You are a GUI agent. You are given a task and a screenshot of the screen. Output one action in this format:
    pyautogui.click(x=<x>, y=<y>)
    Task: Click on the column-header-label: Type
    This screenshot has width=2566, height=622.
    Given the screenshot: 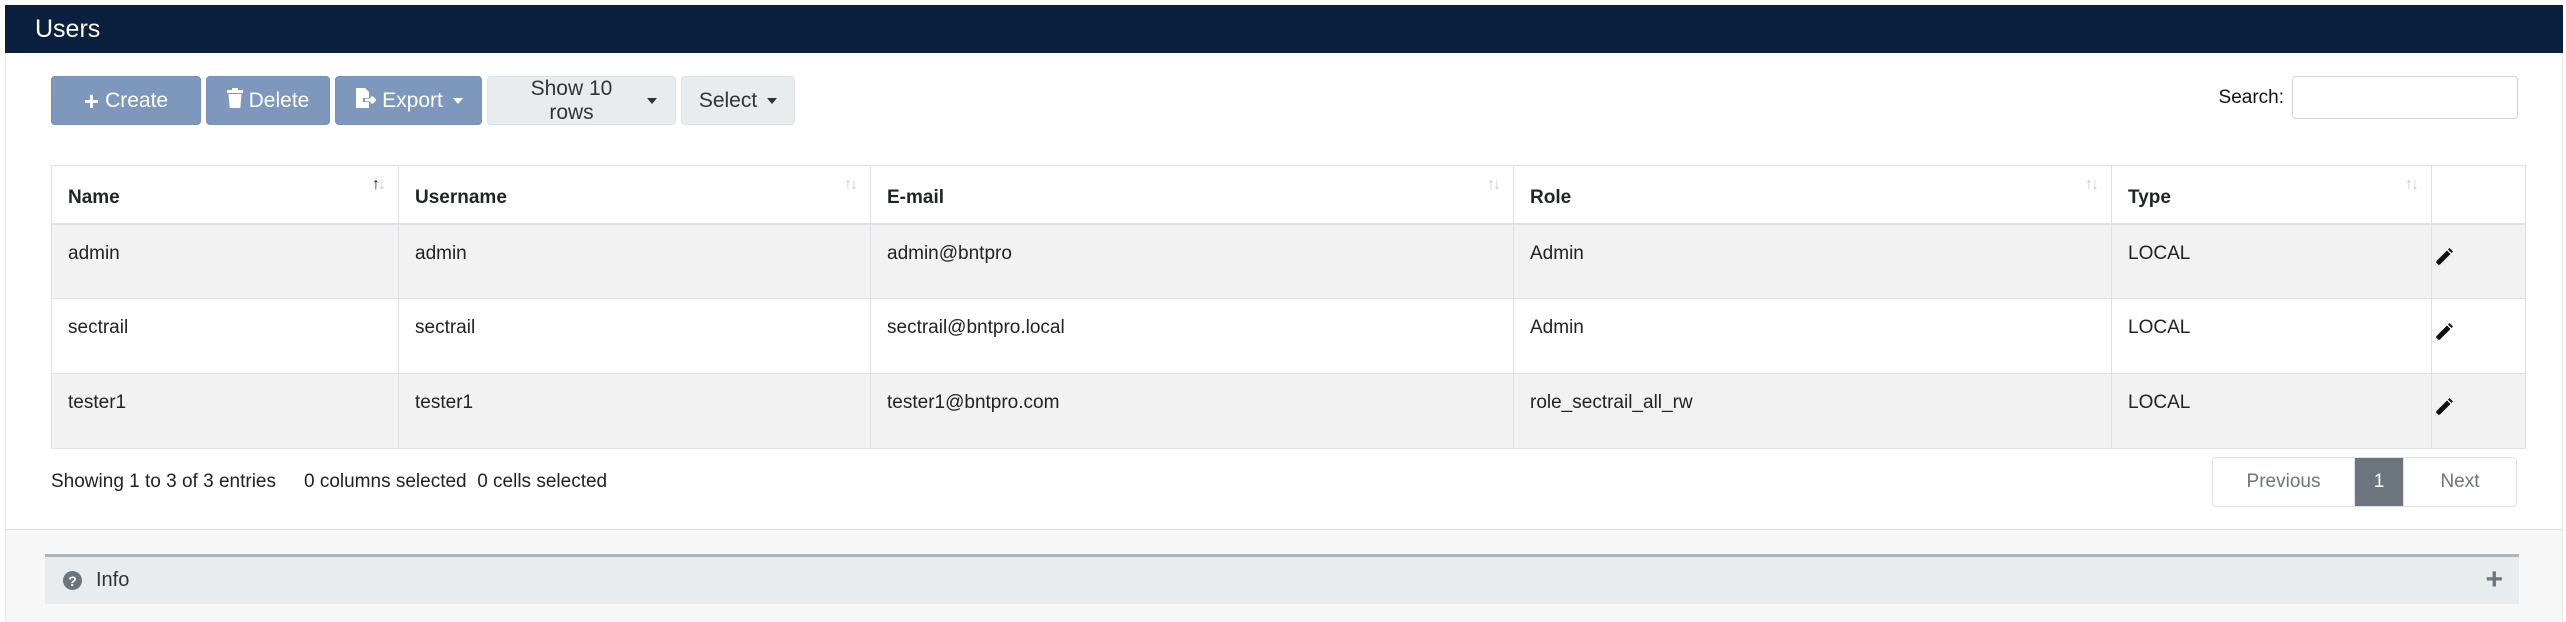 What is the action you would take?
    pyautogui.click(x=2149, y=198)
    